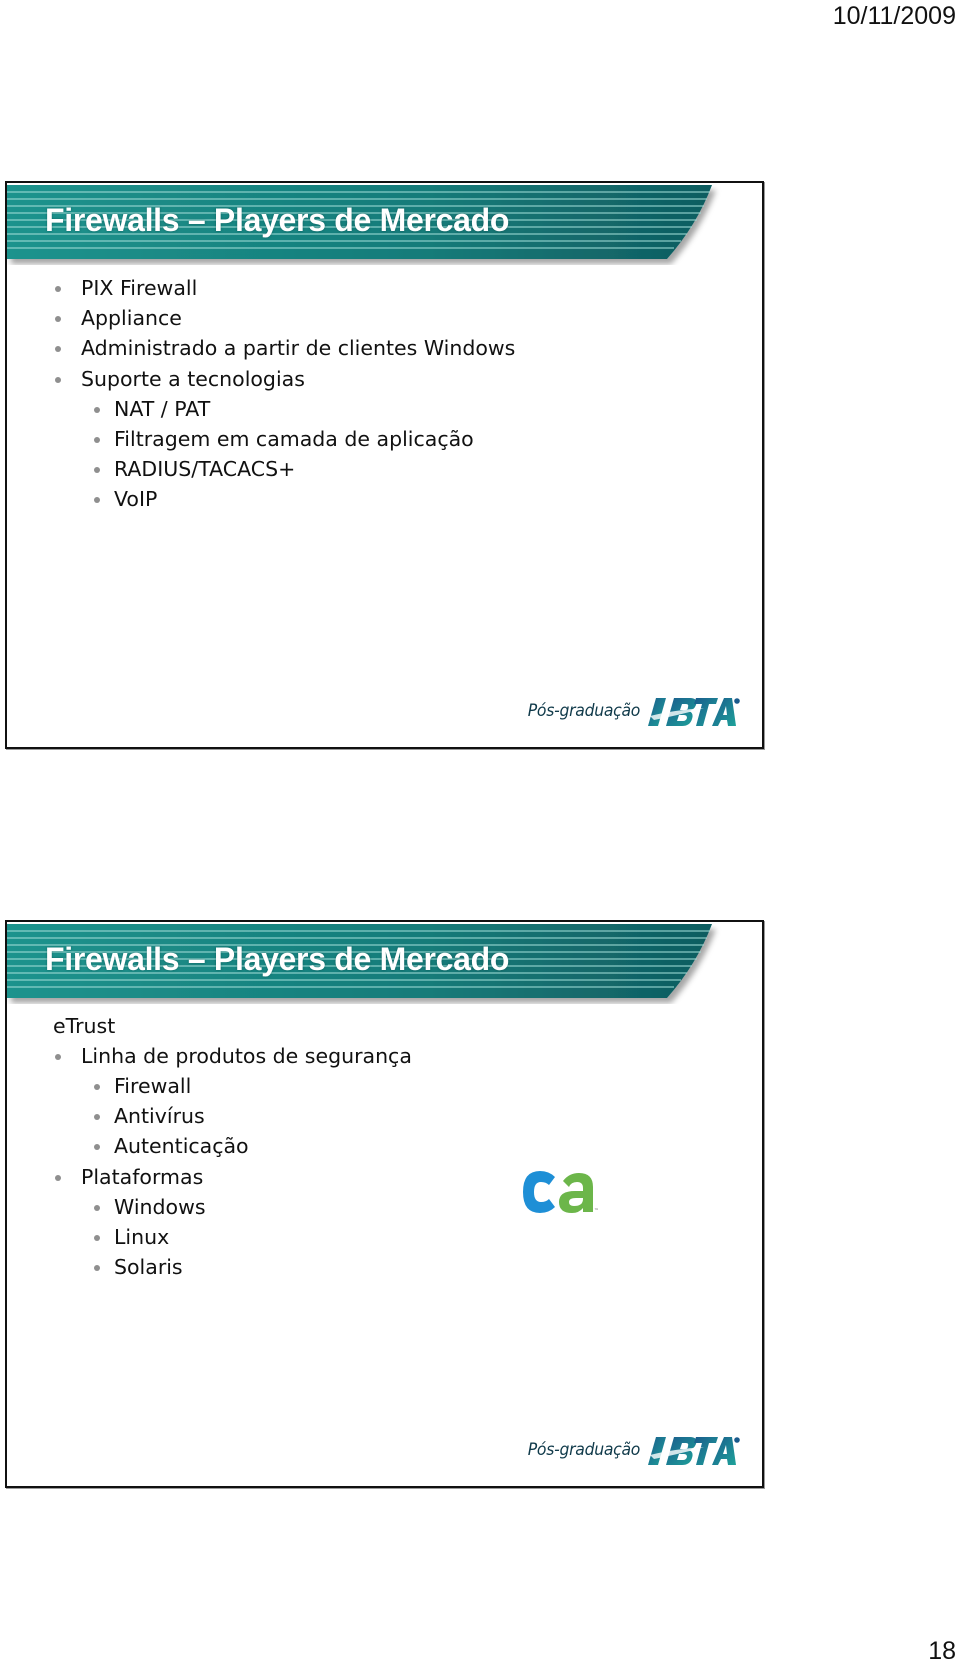 The image size is (960, 1672). Describe the element at coordinates (84, 1026) in the screenshot. I see `list-heading: eTrust` at that location.